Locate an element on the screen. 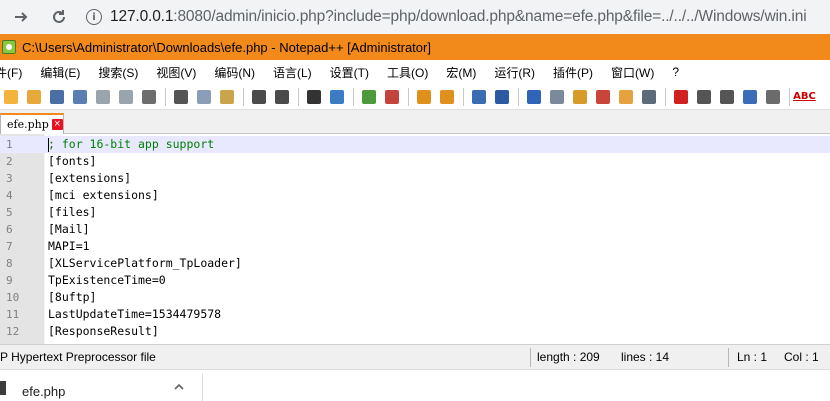  line-text: [extensions] is located at coordinates (90, 178).